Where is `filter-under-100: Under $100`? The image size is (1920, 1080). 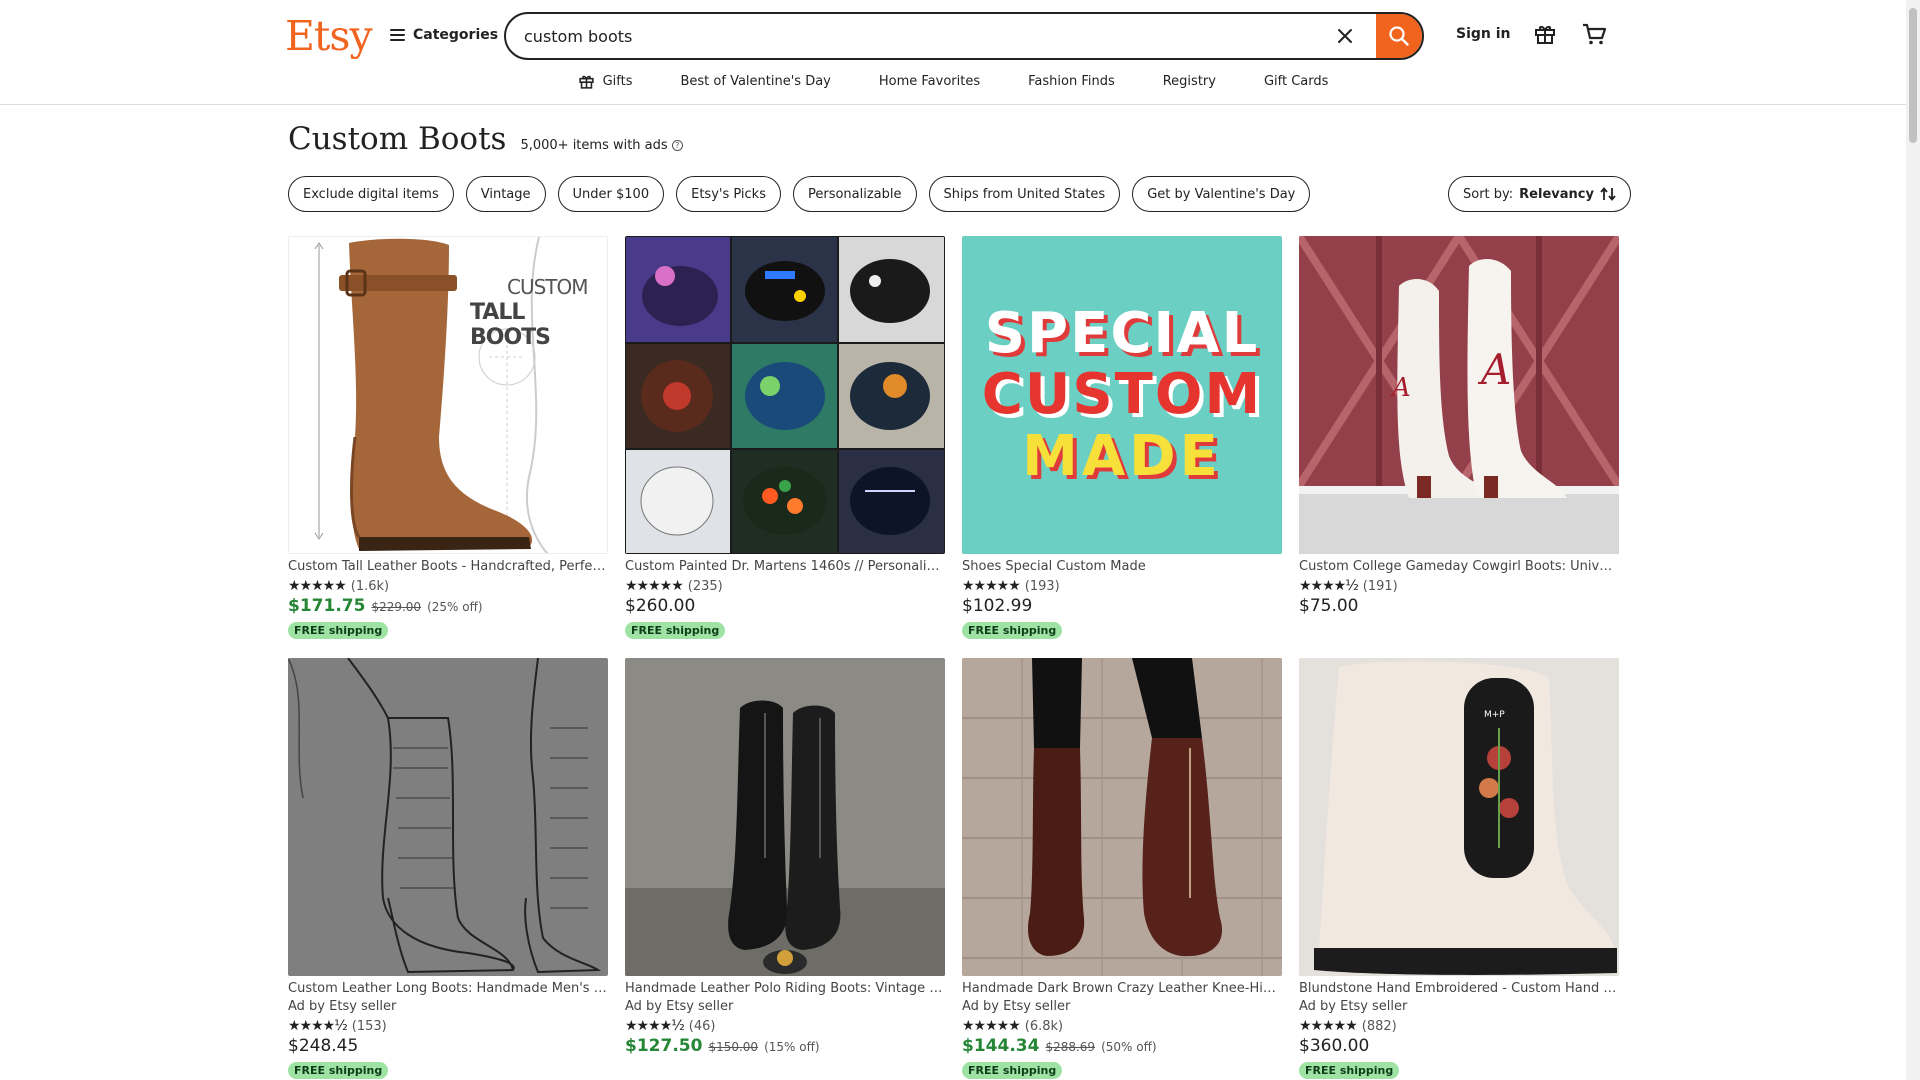 filter-under-100: Under $100 is located at coordinates (611, 194).